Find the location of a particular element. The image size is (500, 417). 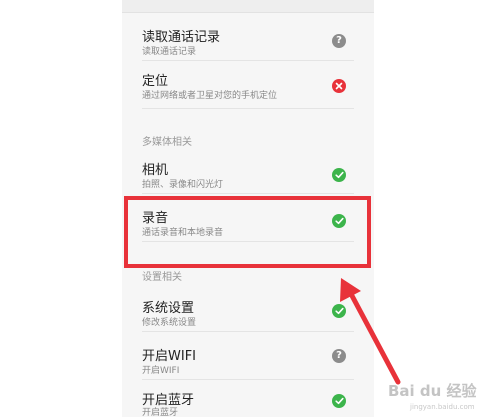

annotation-arrow is located at coordinates (370, 331).